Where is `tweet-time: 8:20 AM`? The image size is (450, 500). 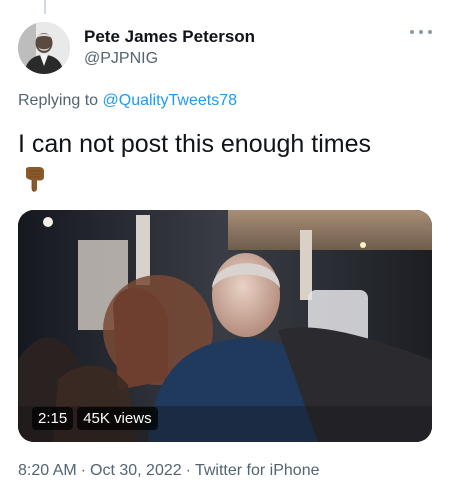
tweet-time: 8:20 AM is located at coordinates (47, 470).